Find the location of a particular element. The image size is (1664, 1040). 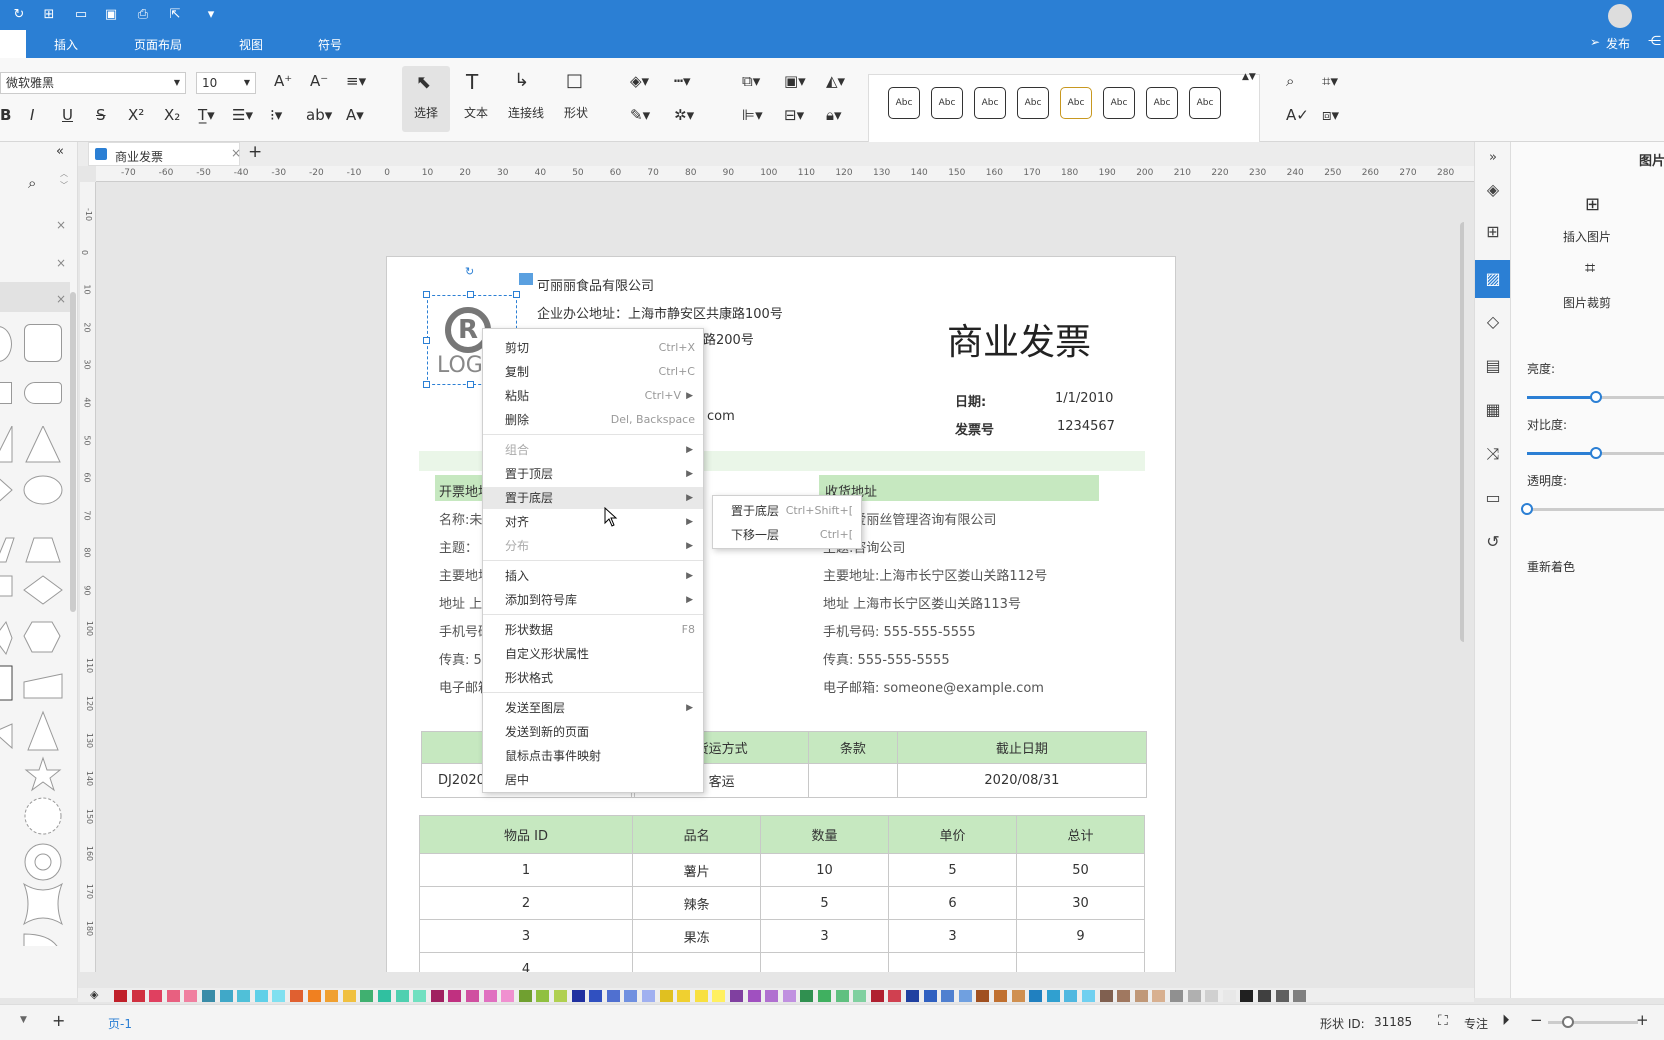

crop-icon: ⌗▾ is located at coordinates (1330, 81).